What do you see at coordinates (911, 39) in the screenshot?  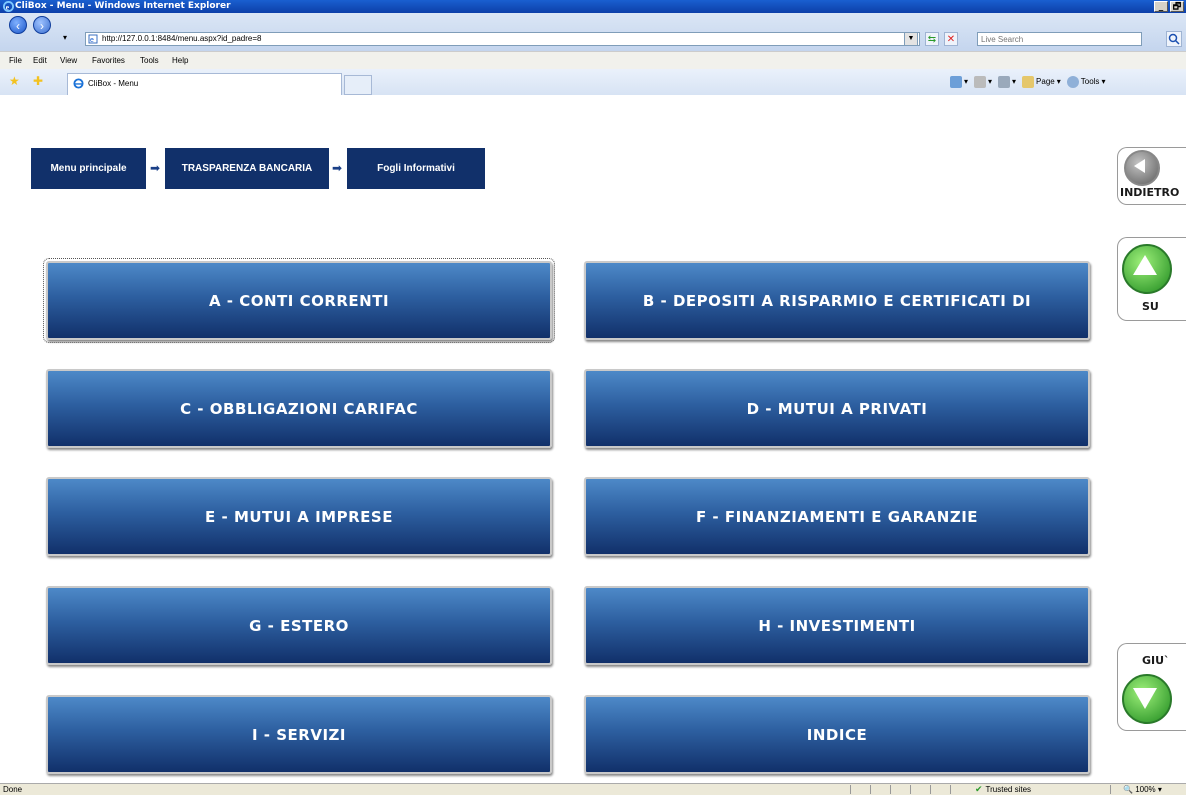 I see `address-dropdown-icon: ▼` at bounding box center [911, 39].